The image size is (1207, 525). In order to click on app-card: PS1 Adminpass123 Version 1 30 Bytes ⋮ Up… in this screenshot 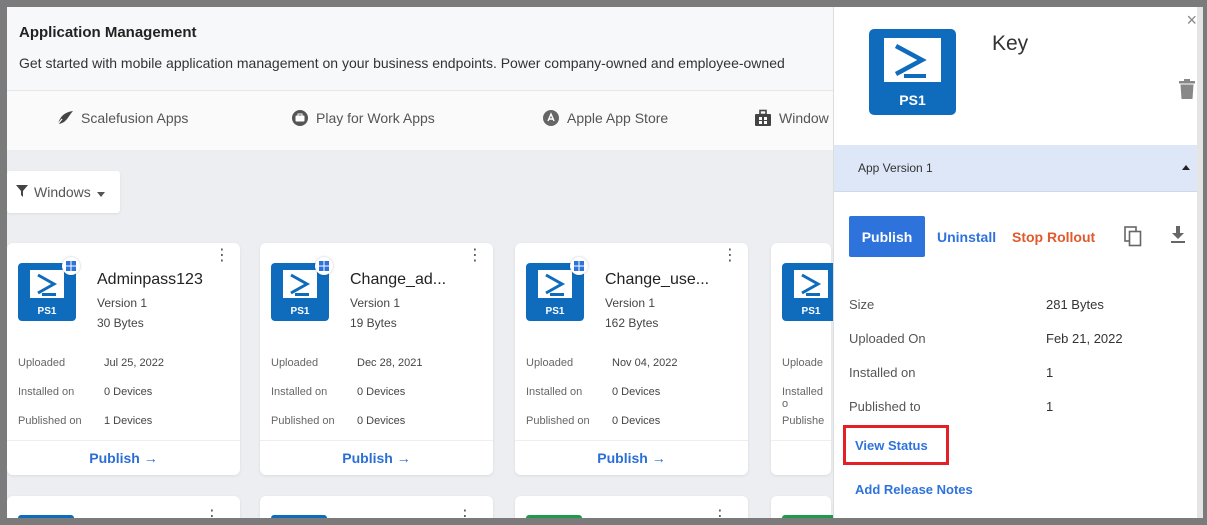, I will do `click(123, 359)`.